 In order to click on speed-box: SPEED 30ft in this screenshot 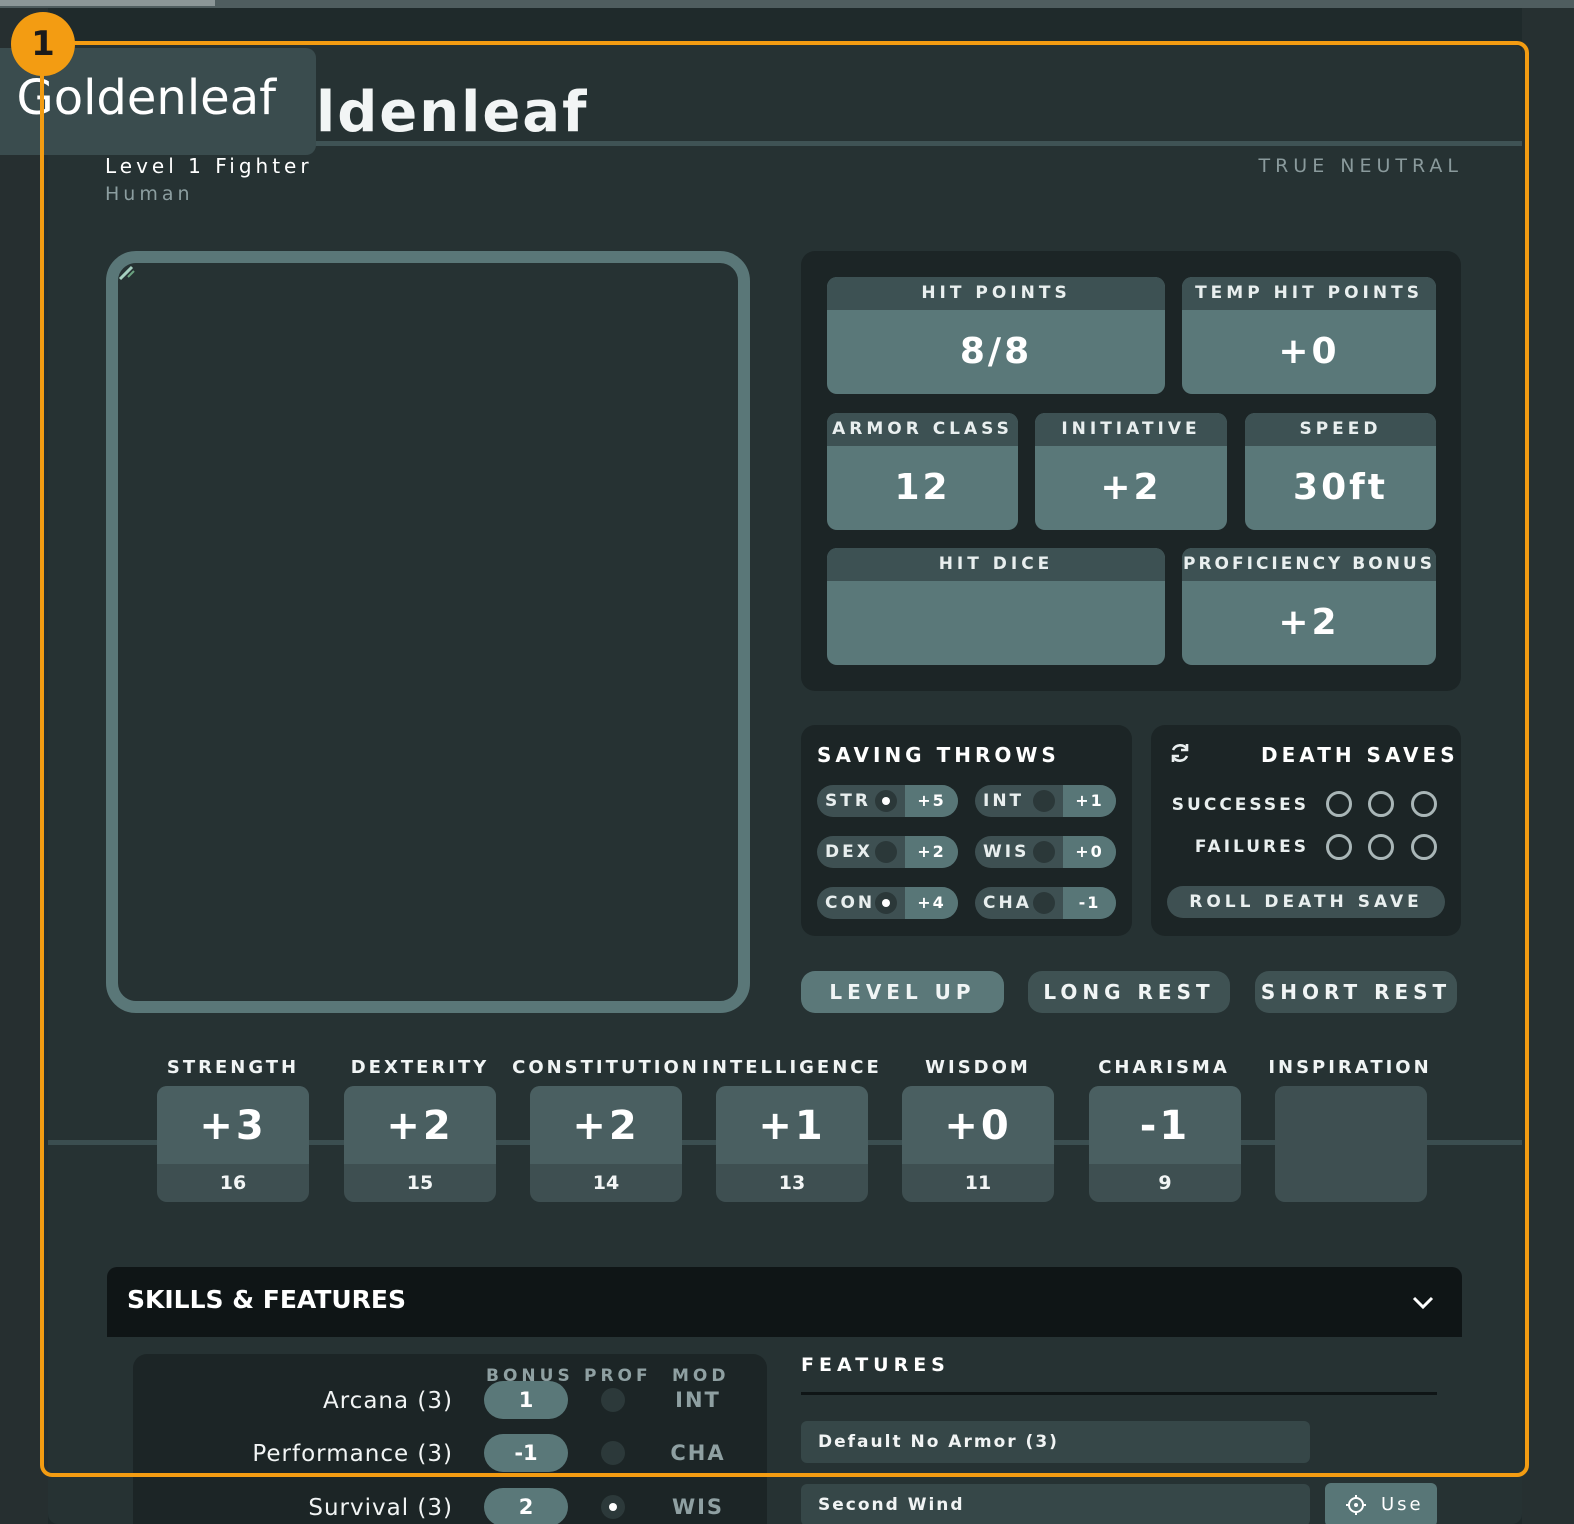, I will do `click(1340, 471)`.